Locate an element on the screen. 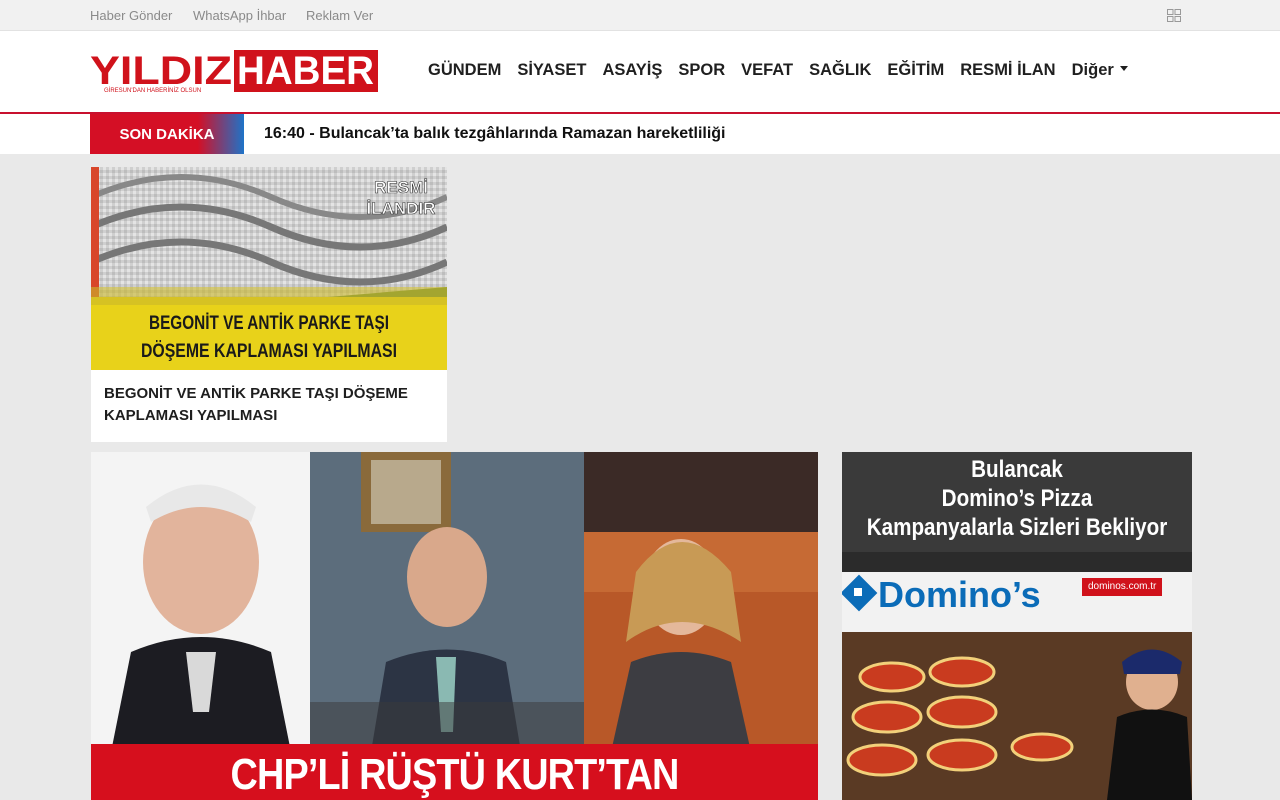 The image size is (1280, 800). headline-banner-text: CHP’Lİ RÜŞTÜ KURT’TAN is located at coordinates (455, 774).